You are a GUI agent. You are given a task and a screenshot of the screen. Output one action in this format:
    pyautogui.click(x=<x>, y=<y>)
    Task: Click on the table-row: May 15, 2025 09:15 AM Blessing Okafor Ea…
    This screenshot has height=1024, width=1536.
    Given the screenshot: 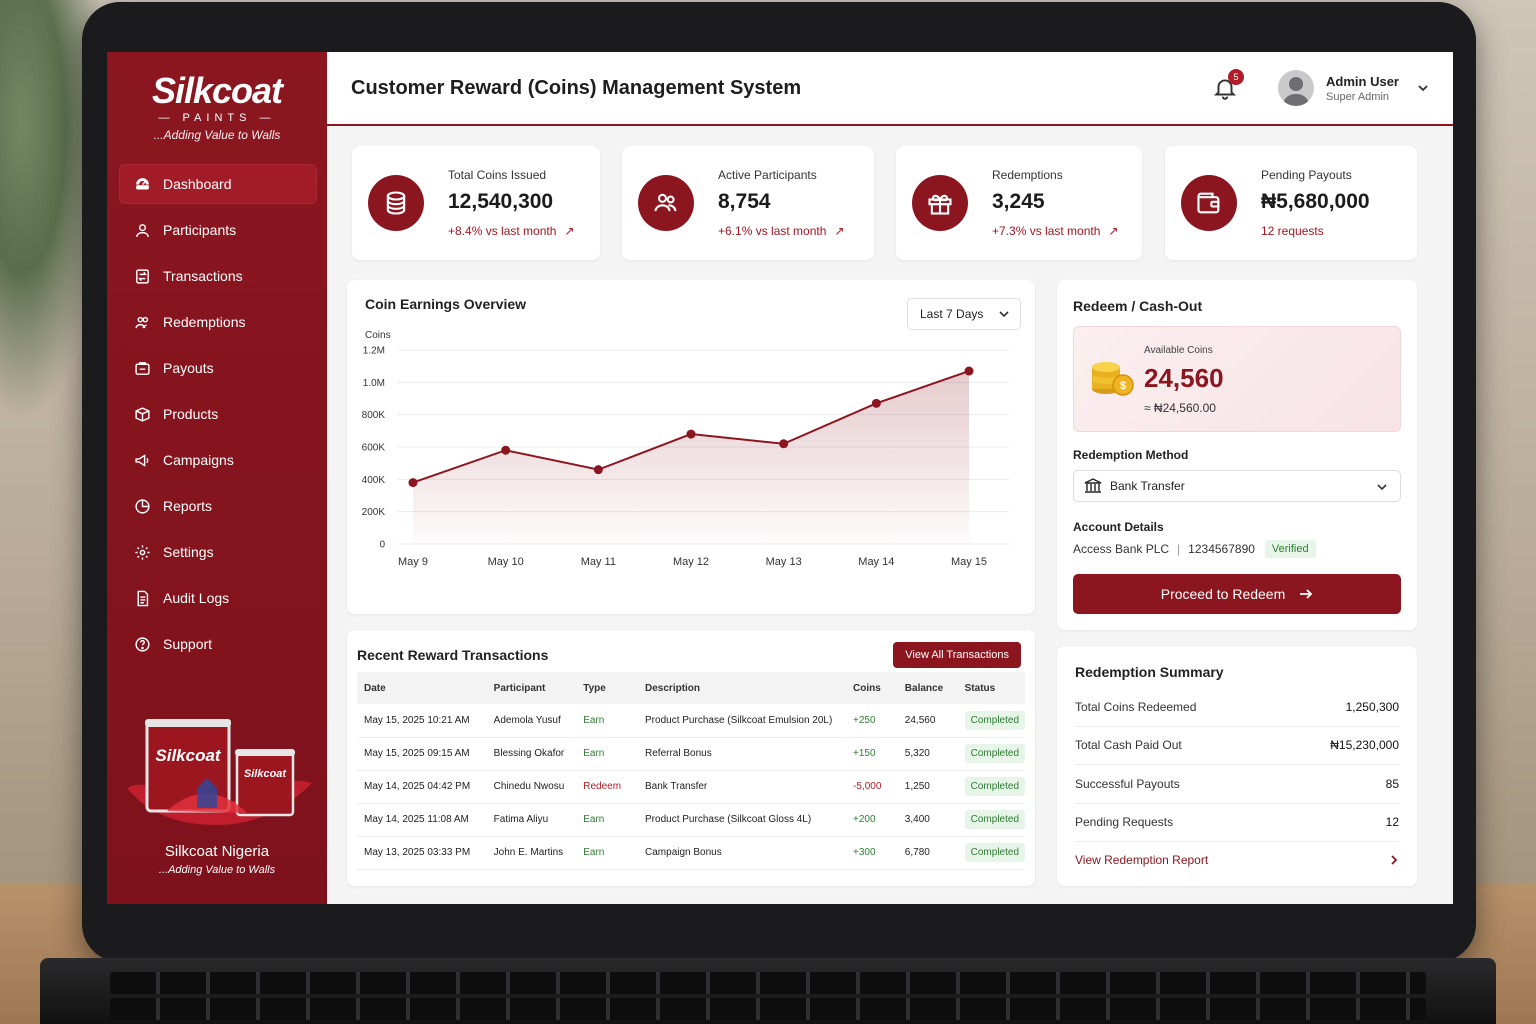 What is the action you would take?
    pyautogui.click(x=691, y=754)
    